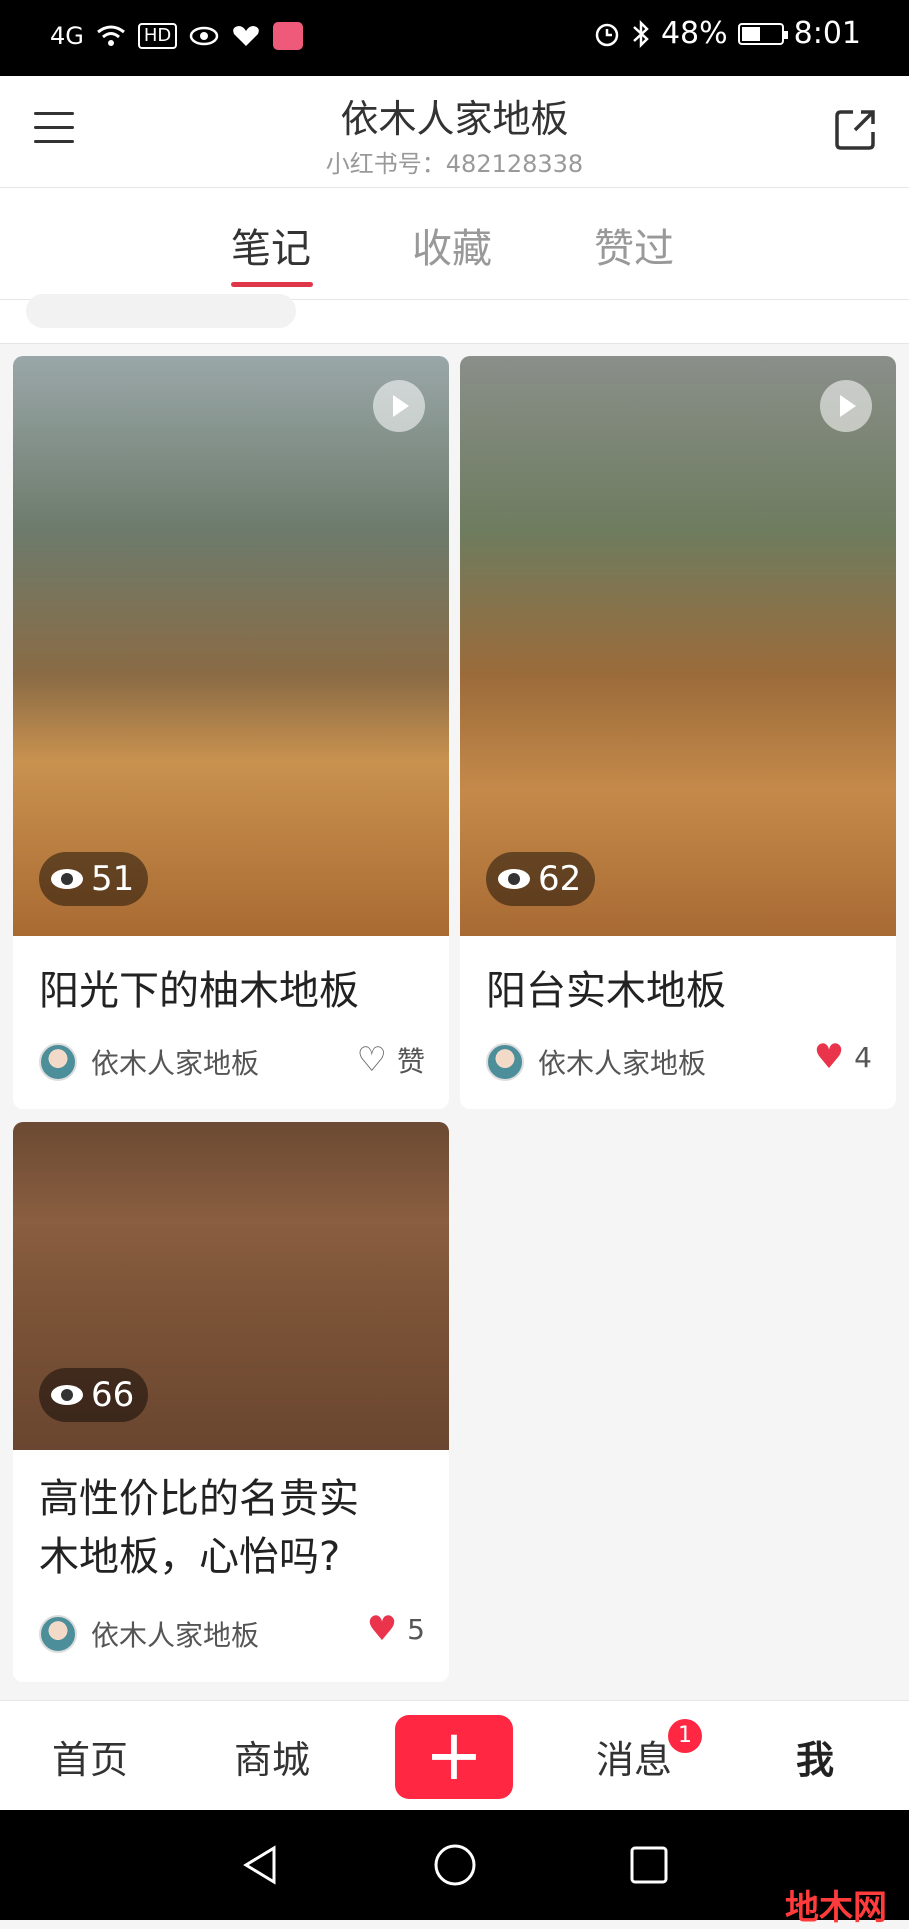 The image size is (909, 1929). I want to click on share-icon, so click(856, 129).